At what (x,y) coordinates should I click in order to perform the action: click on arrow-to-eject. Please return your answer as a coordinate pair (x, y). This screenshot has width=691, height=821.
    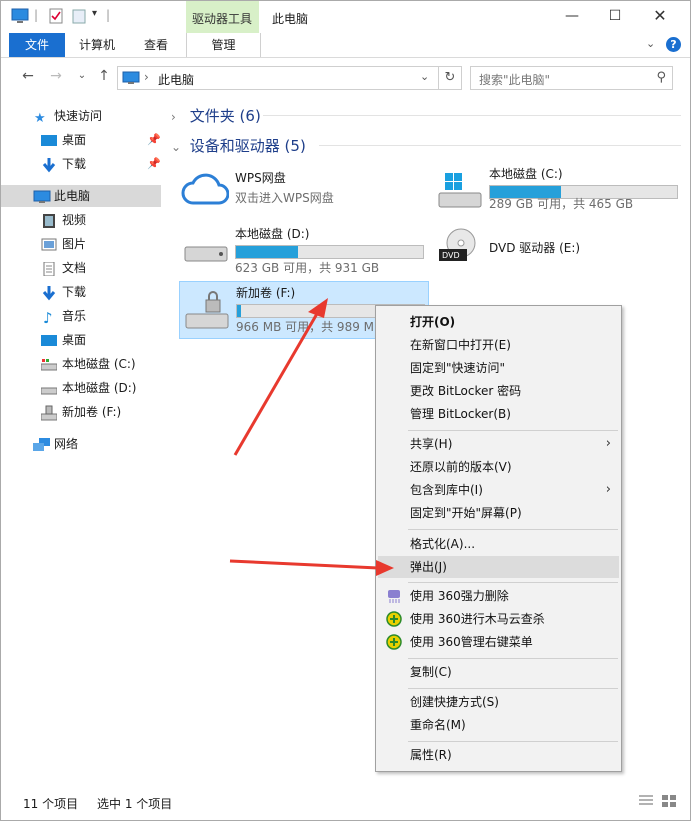
    Looking at the image, I should click on (311, 567).